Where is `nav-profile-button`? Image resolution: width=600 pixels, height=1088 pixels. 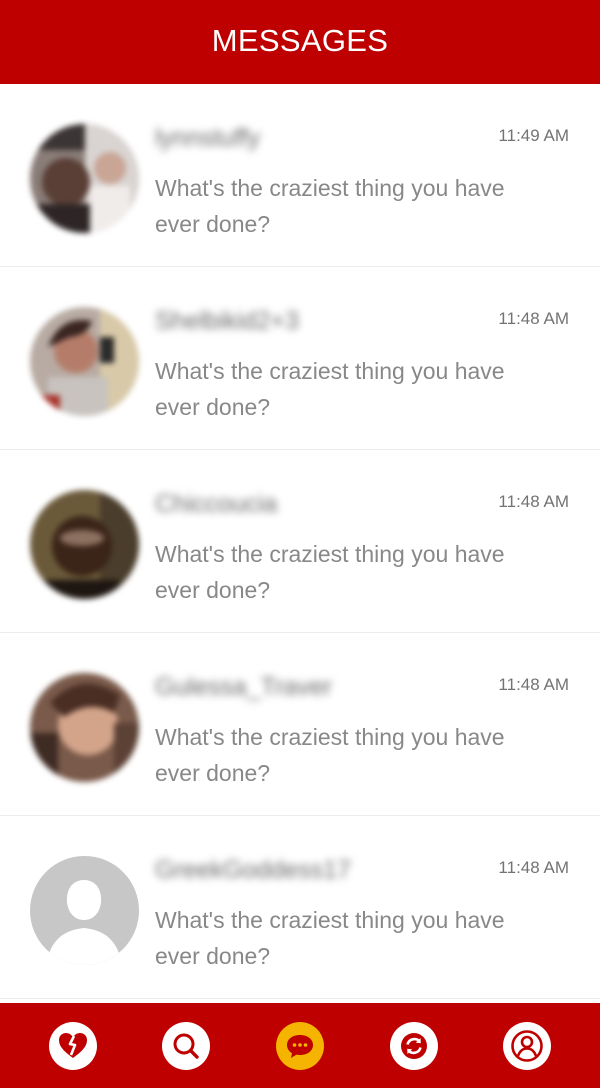 nav-profile-button is located at coordinates (527, 1045).